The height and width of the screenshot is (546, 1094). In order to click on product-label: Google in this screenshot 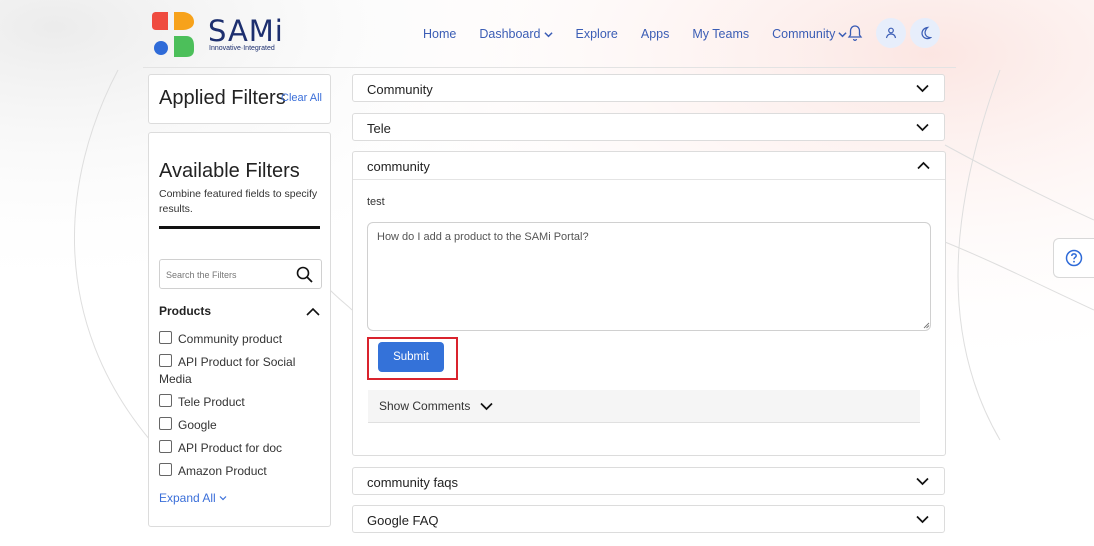, I will do `click(197, 425)`.